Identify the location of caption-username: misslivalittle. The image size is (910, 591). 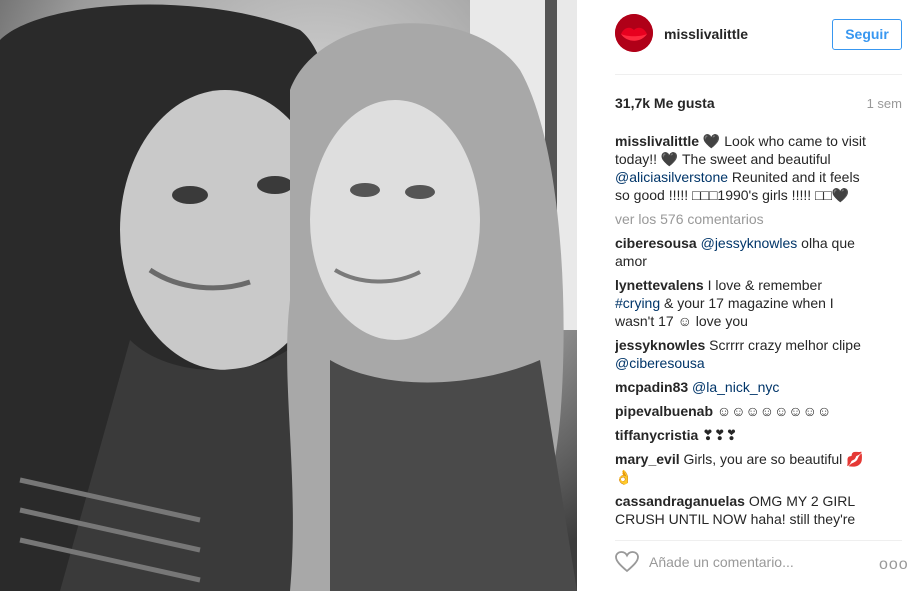
(657, 141).